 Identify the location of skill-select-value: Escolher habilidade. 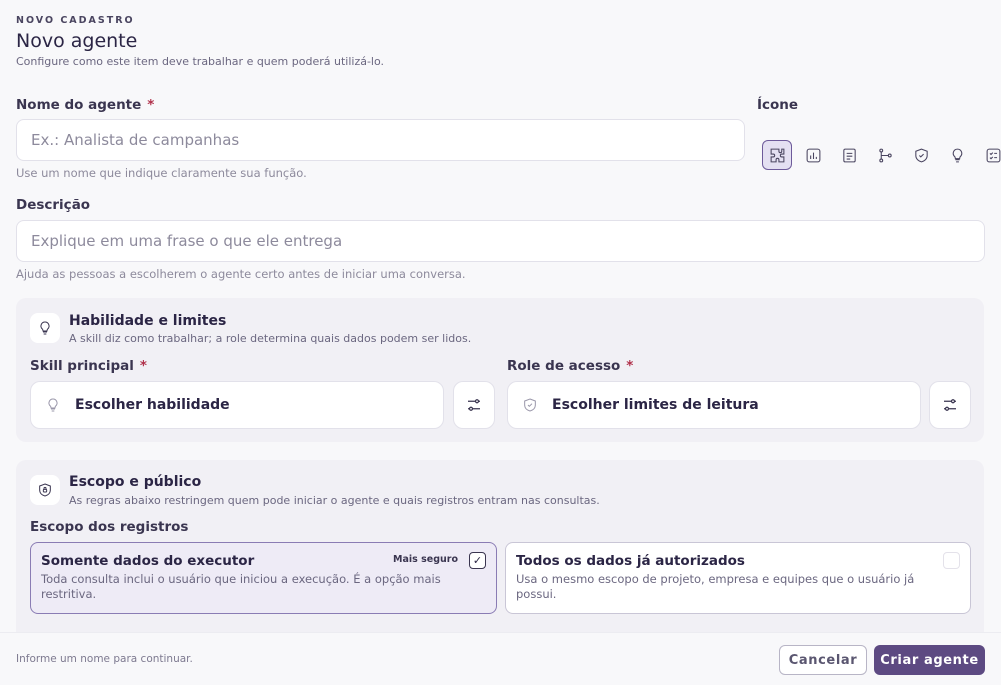
(152, 405).